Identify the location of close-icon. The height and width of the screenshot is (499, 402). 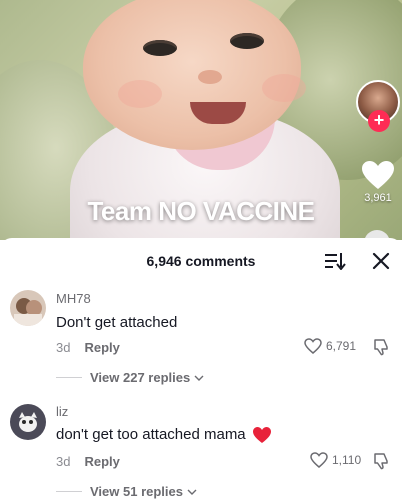
(381, 261).